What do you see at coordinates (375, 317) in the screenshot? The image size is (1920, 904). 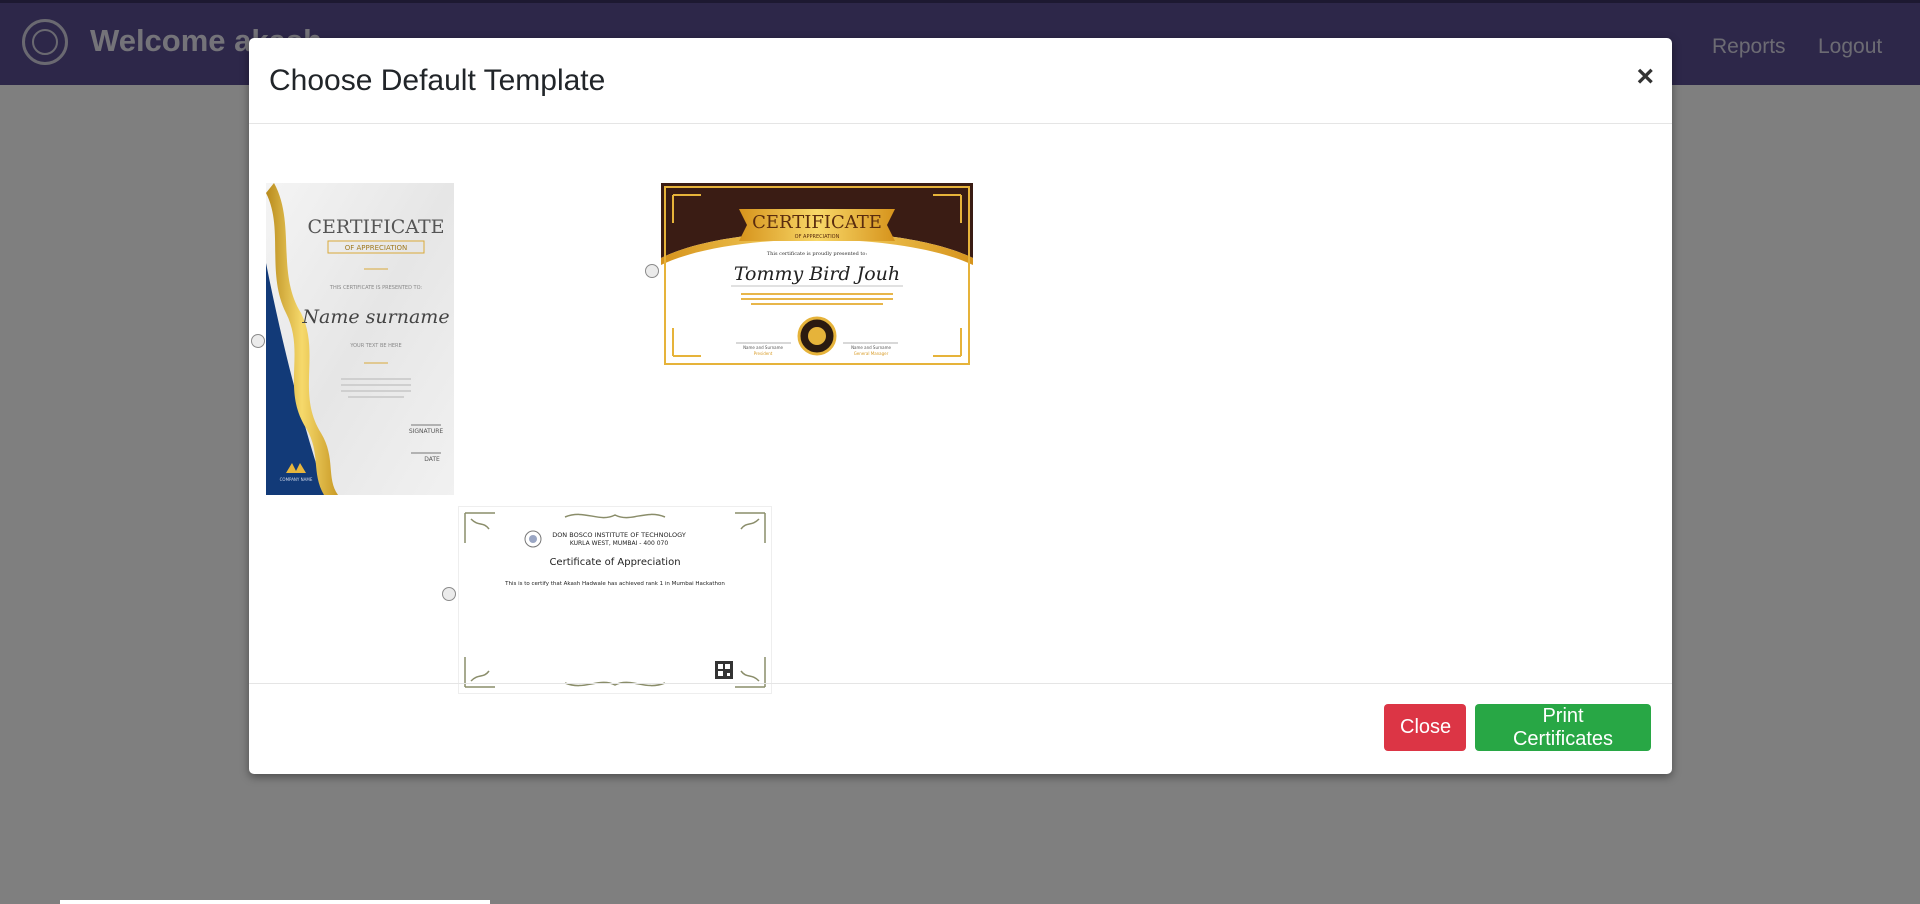 I see `template-1-name: Name surname` at bounding box center [375, 317].